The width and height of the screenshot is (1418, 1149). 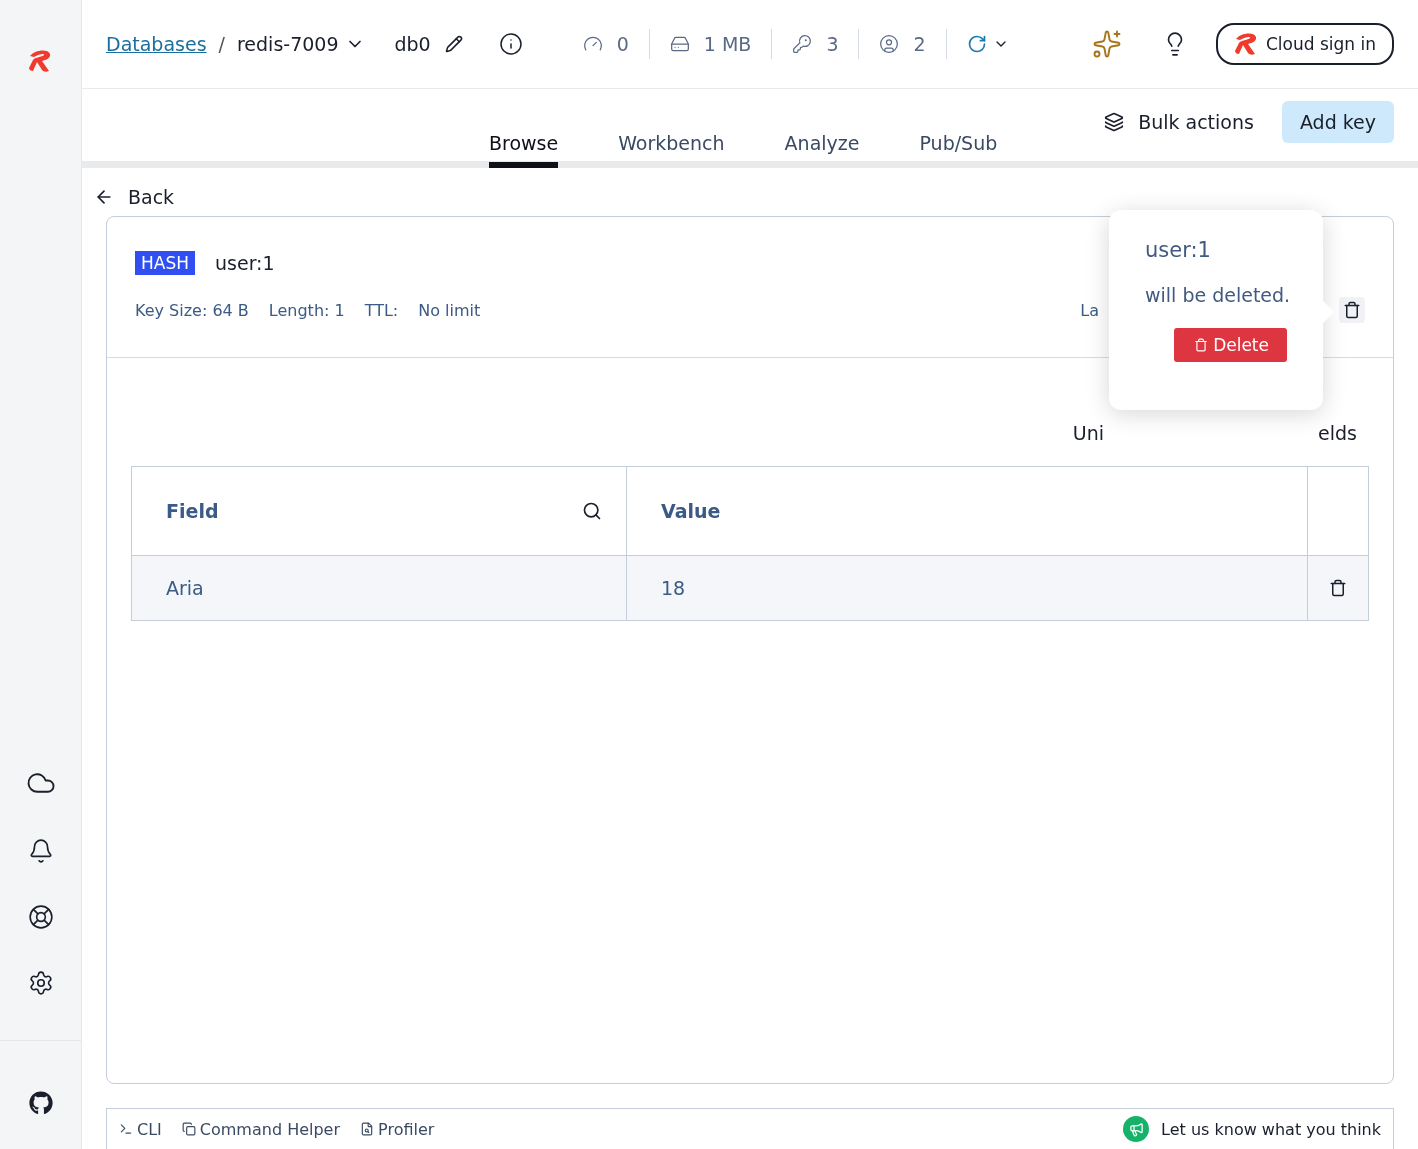 What do you see at coordinates (140, 1129) in the screenshot?
I see `footer-tool-button: CLI` at bounding box center [140, 1129].